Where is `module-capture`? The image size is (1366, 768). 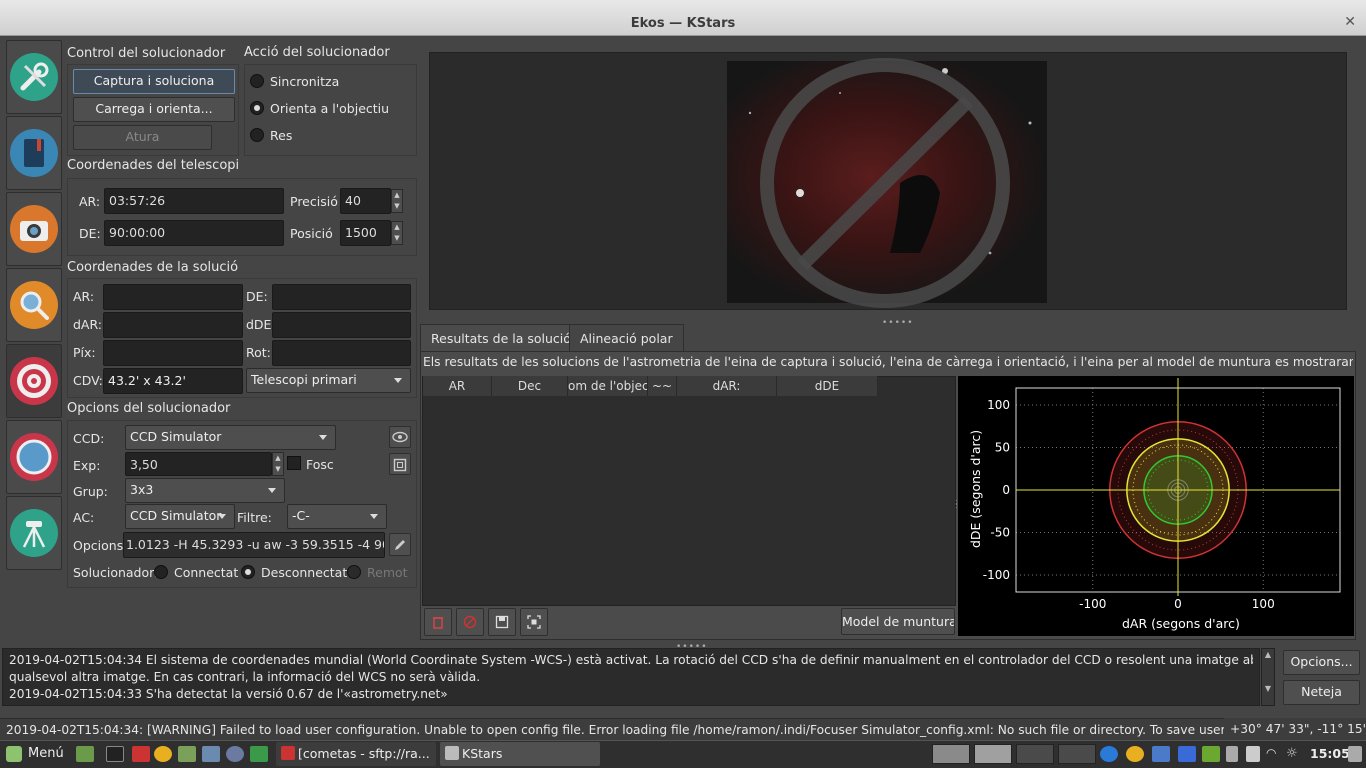
module-capture is located at coordinates (34, 229).